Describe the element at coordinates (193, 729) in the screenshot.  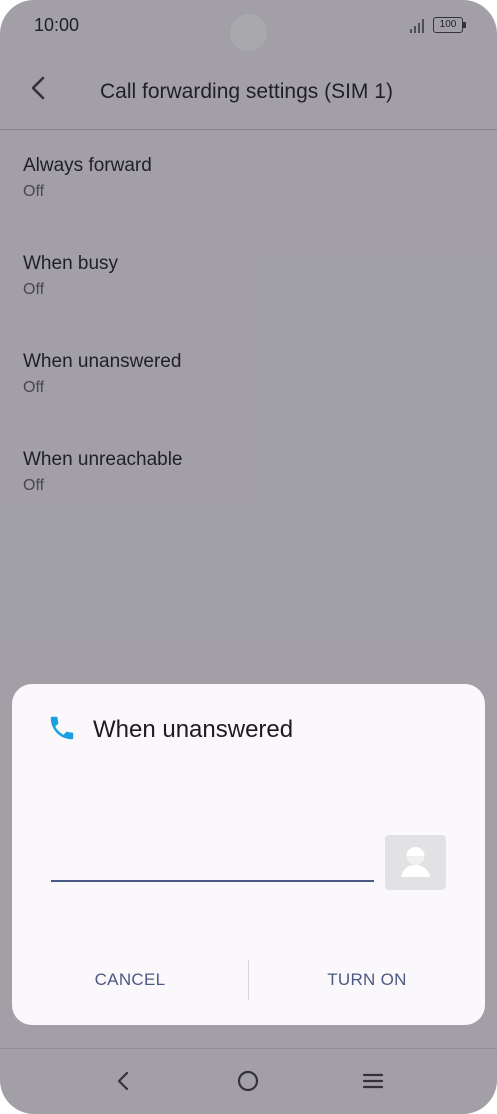
I see `dialog-title: When unanswered` at that location.